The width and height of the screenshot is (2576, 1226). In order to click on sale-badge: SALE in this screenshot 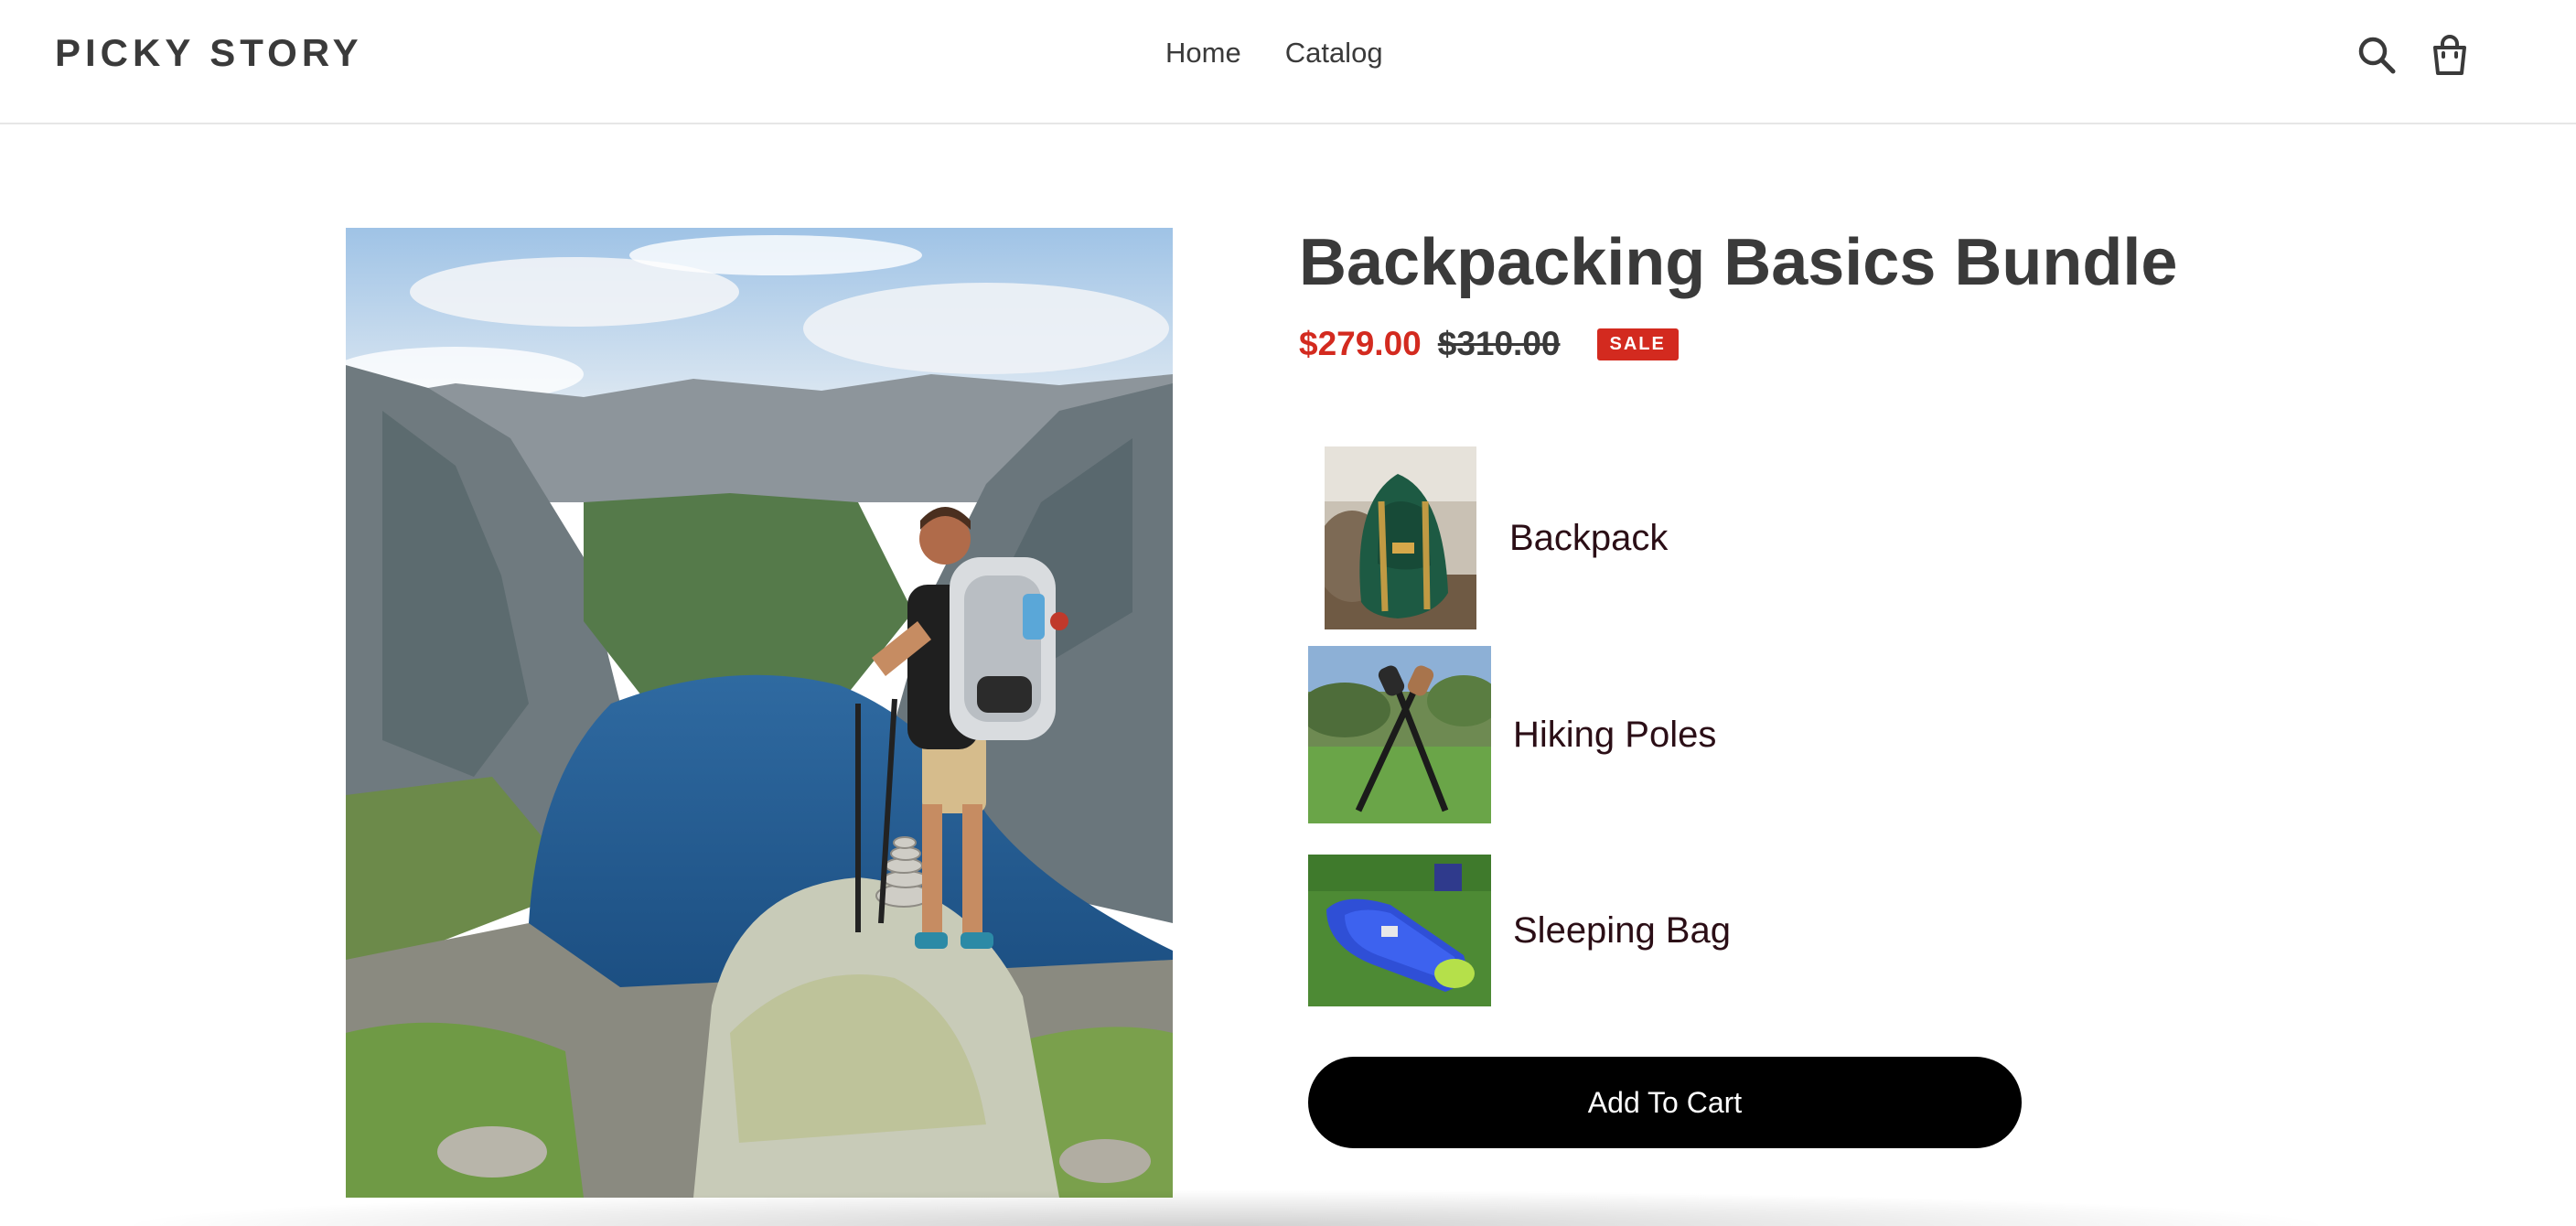, I will do `click(1637, 344)`.